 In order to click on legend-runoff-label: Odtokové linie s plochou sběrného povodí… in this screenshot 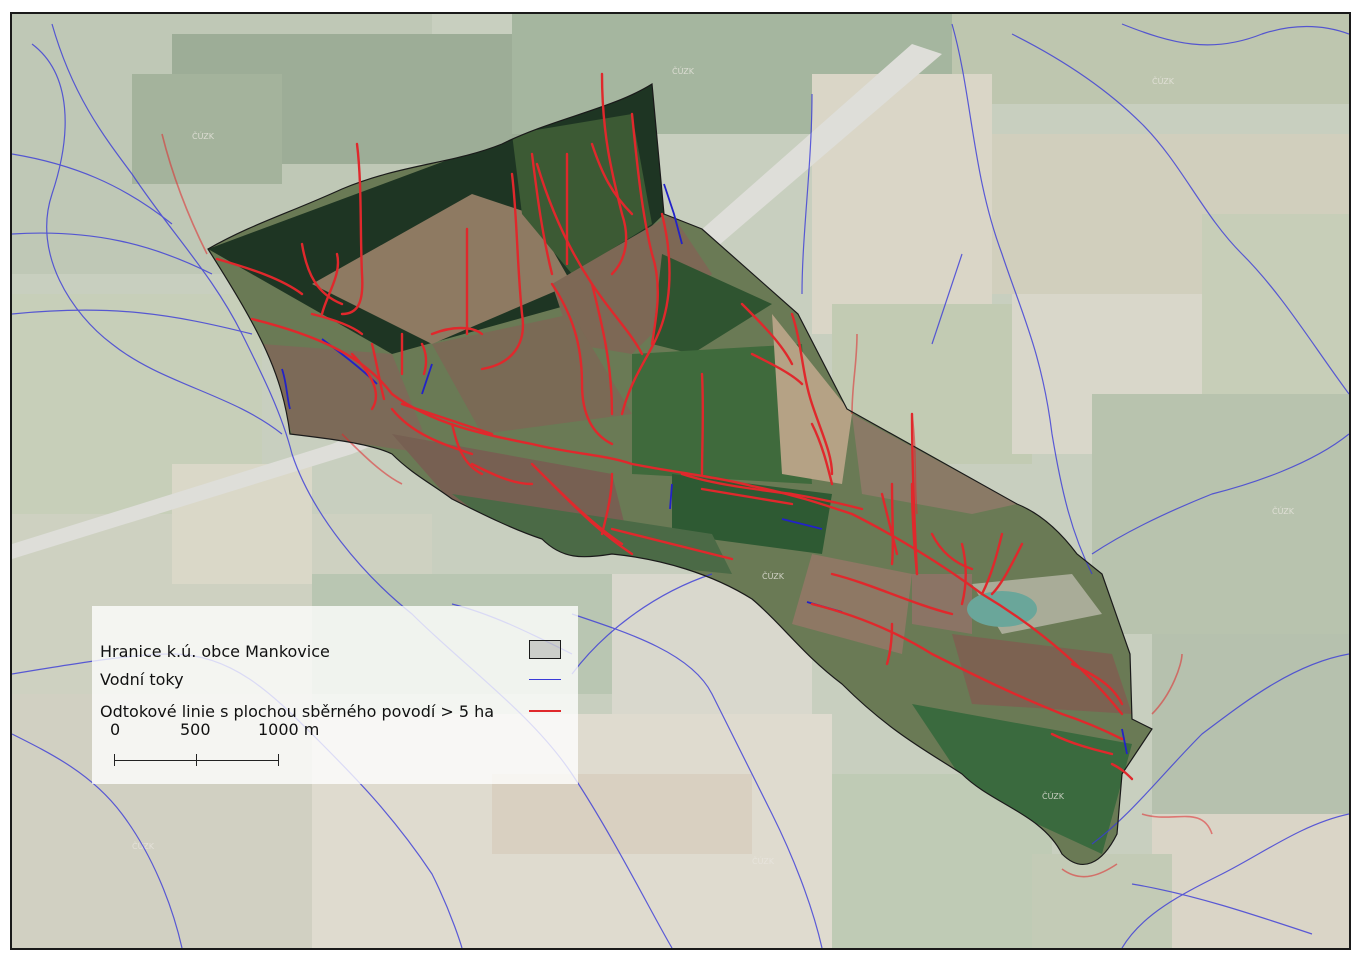, I will do `click(297, 711)`.